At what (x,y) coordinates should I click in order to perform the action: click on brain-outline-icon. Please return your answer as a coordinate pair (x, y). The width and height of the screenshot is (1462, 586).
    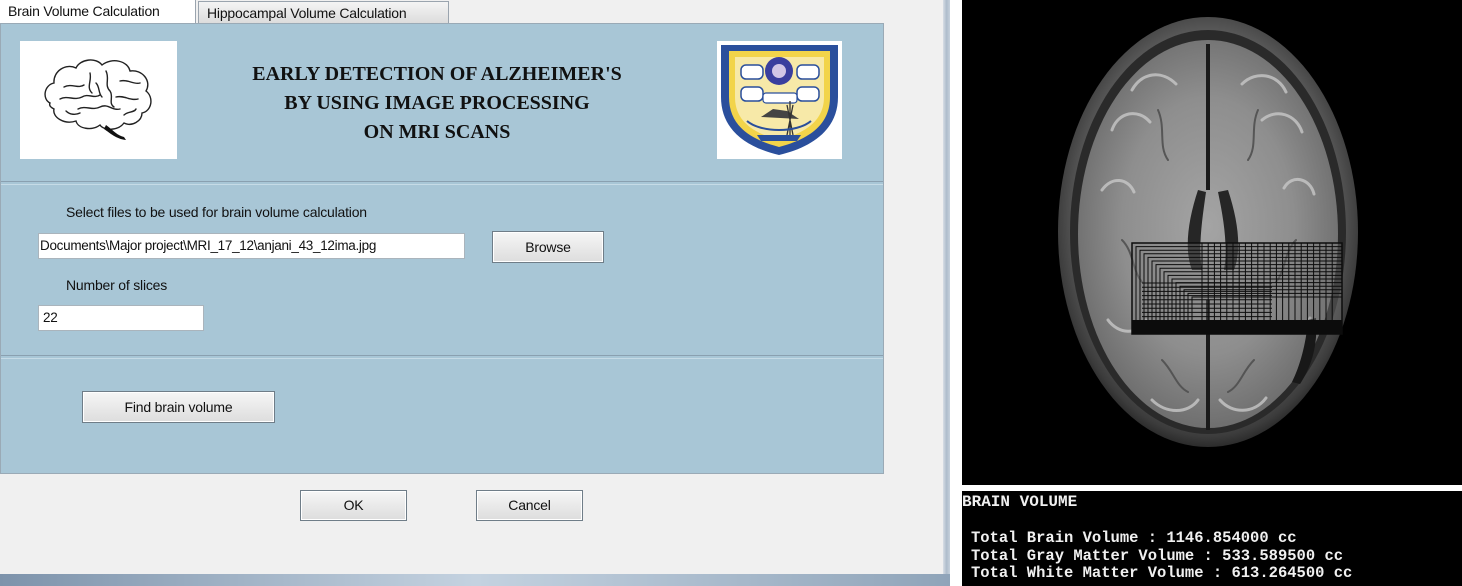
    Looking at the image, I should click on (98, 99).